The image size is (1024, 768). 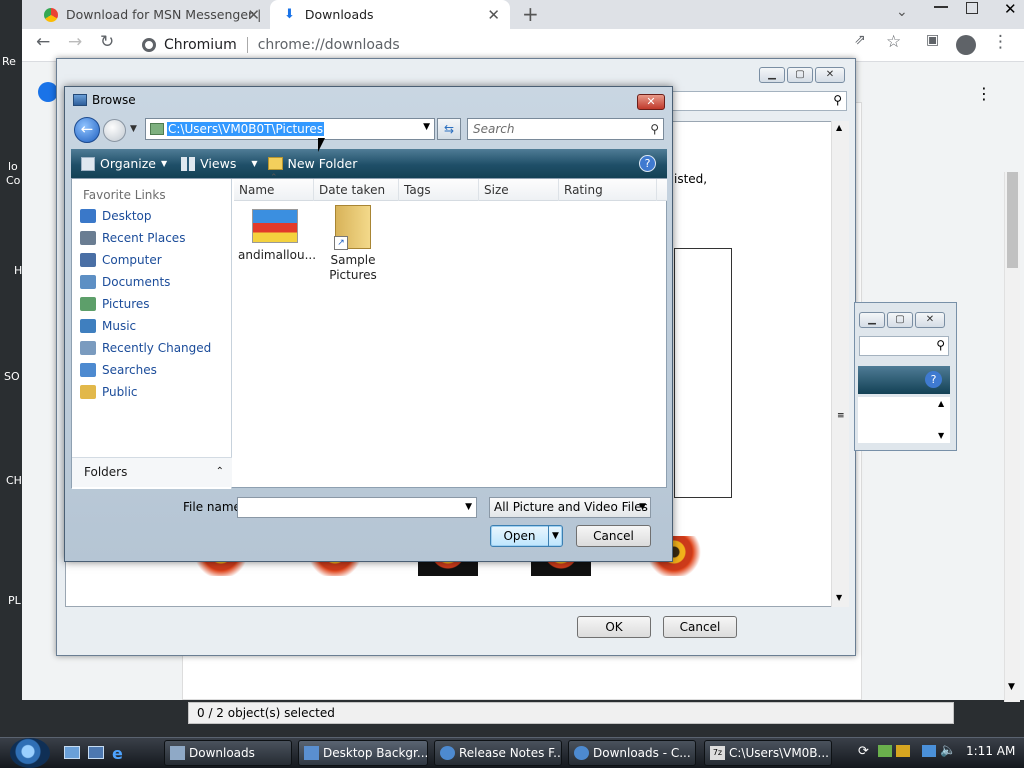 I want to click on maximize-icon, so click(x=972, y=8).